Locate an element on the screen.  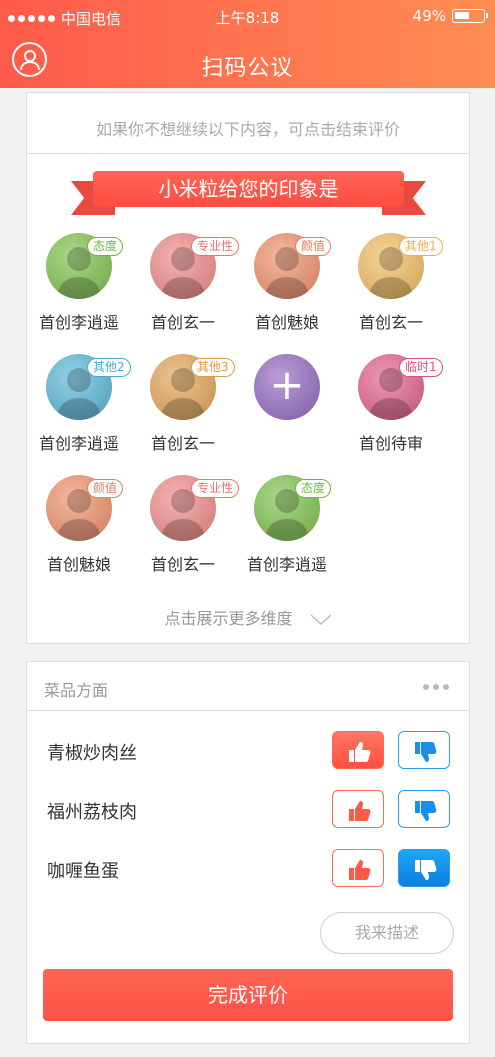
dish-section-title: 菜品方面 is located at coordinates (76, 690).